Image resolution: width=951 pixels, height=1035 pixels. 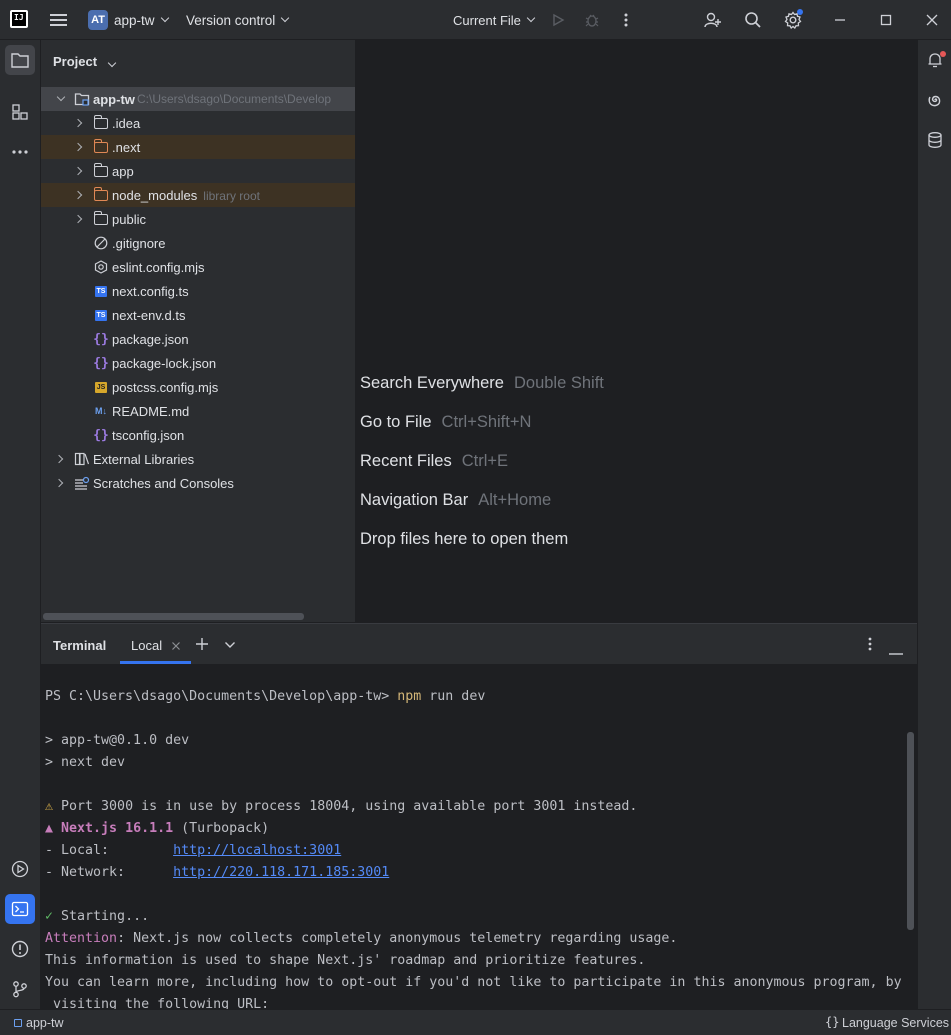 I want to click on editor-hint-navigation-bar: Navigation Bar Alt+Home, so click(x=456, y=500).